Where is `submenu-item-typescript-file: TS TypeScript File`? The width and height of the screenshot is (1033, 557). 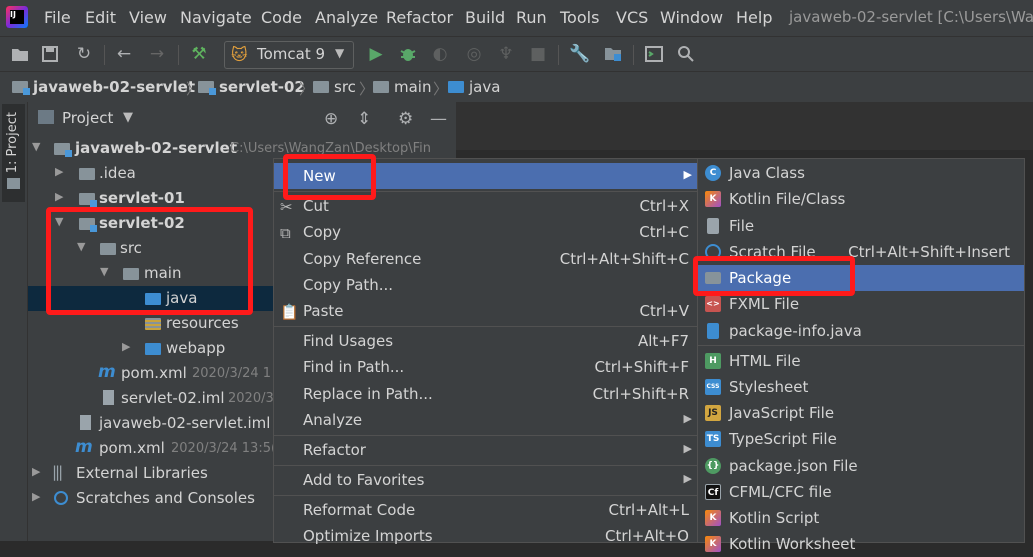
submenu-item-typescript-file: TS TypeScript File is located at coordinates (861, 439).